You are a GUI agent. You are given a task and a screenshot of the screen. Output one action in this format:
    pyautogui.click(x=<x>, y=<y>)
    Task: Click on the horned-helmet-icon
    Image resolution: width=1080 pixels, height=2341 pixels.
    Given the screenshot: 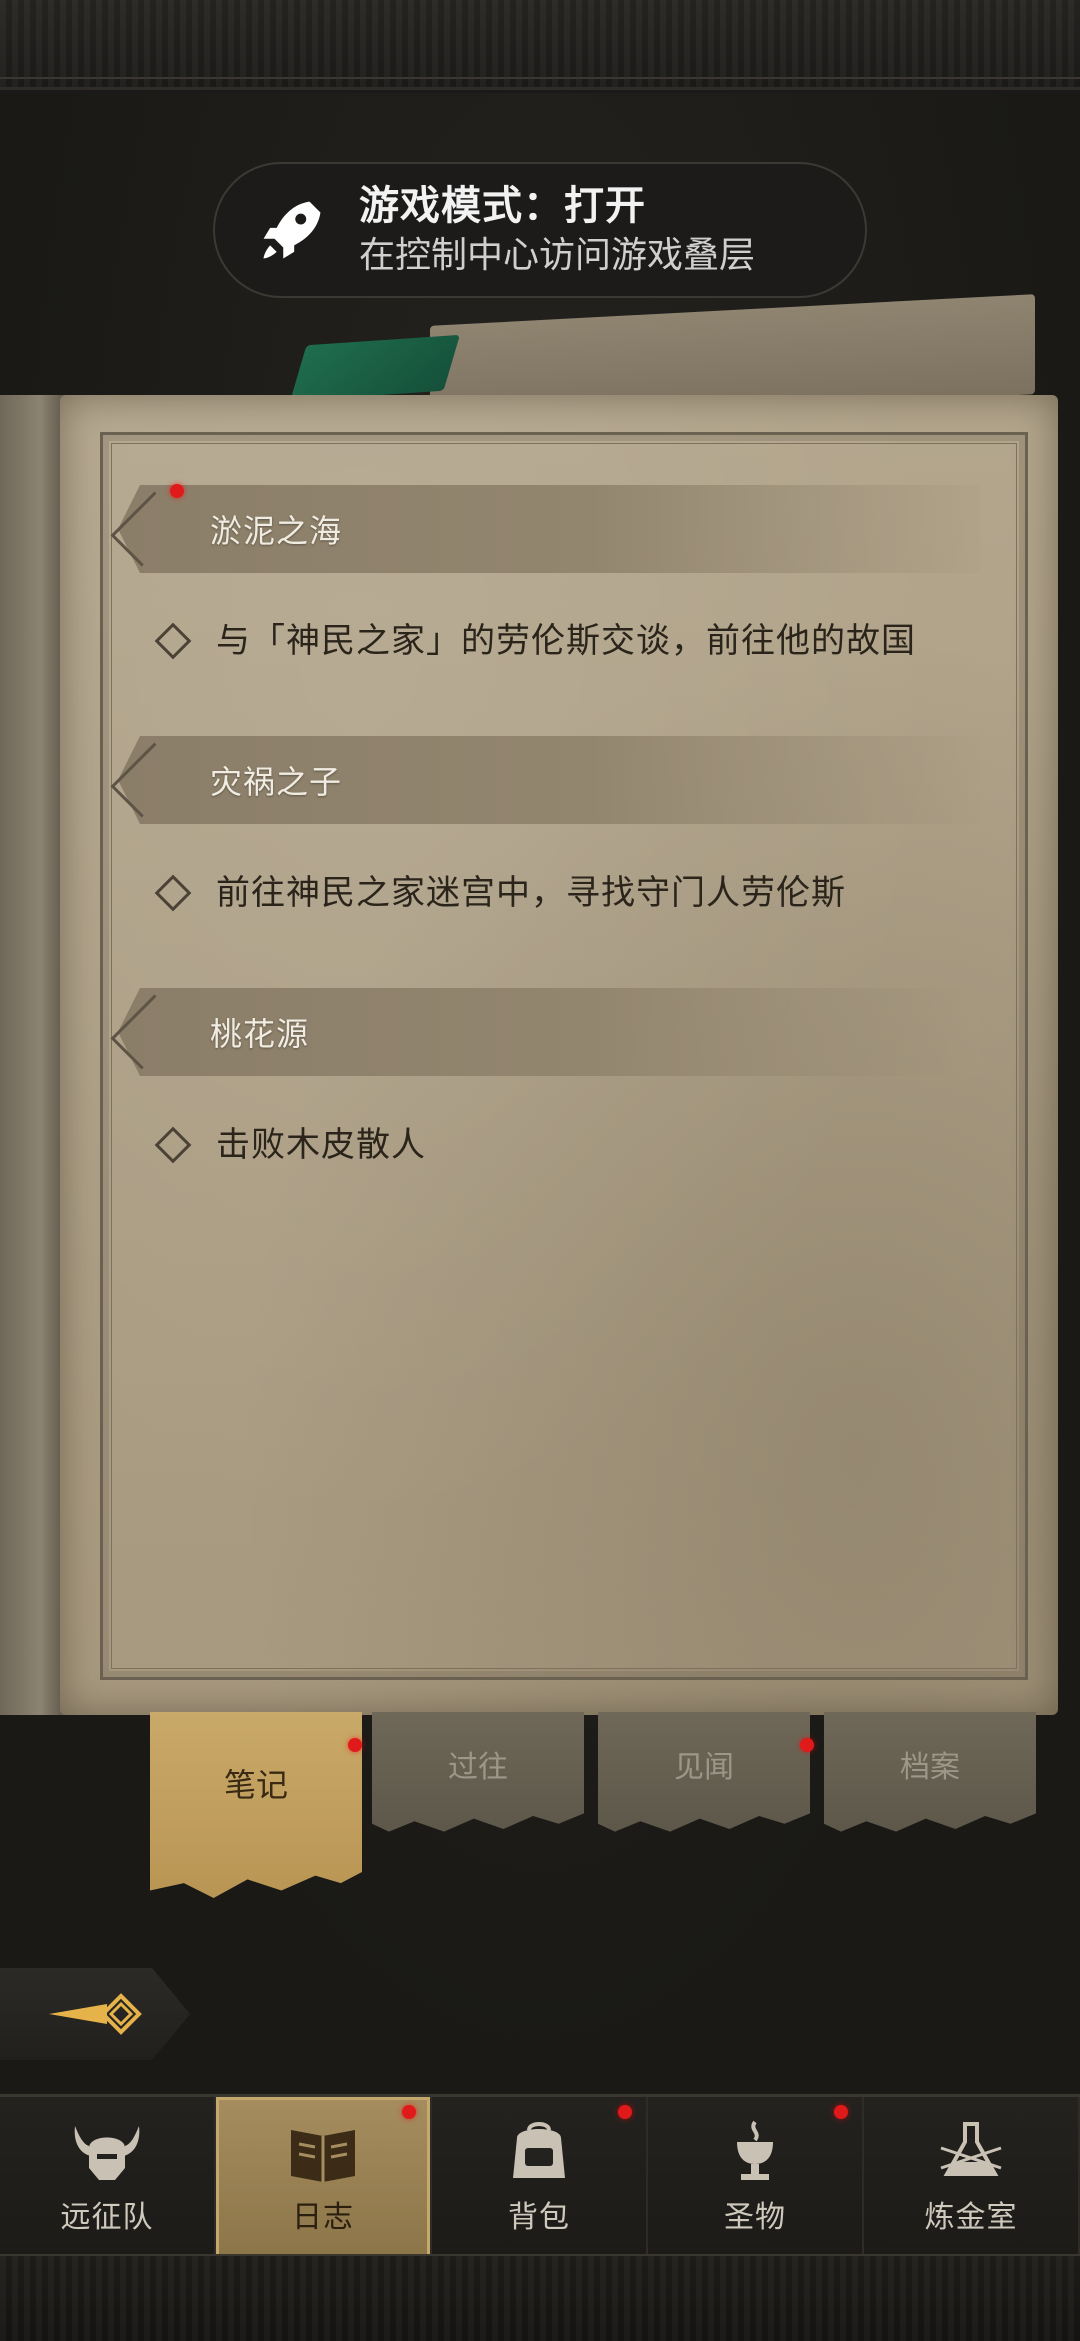 What is the action you would take?
    pyautogui.click(x=107, y=2153)
    